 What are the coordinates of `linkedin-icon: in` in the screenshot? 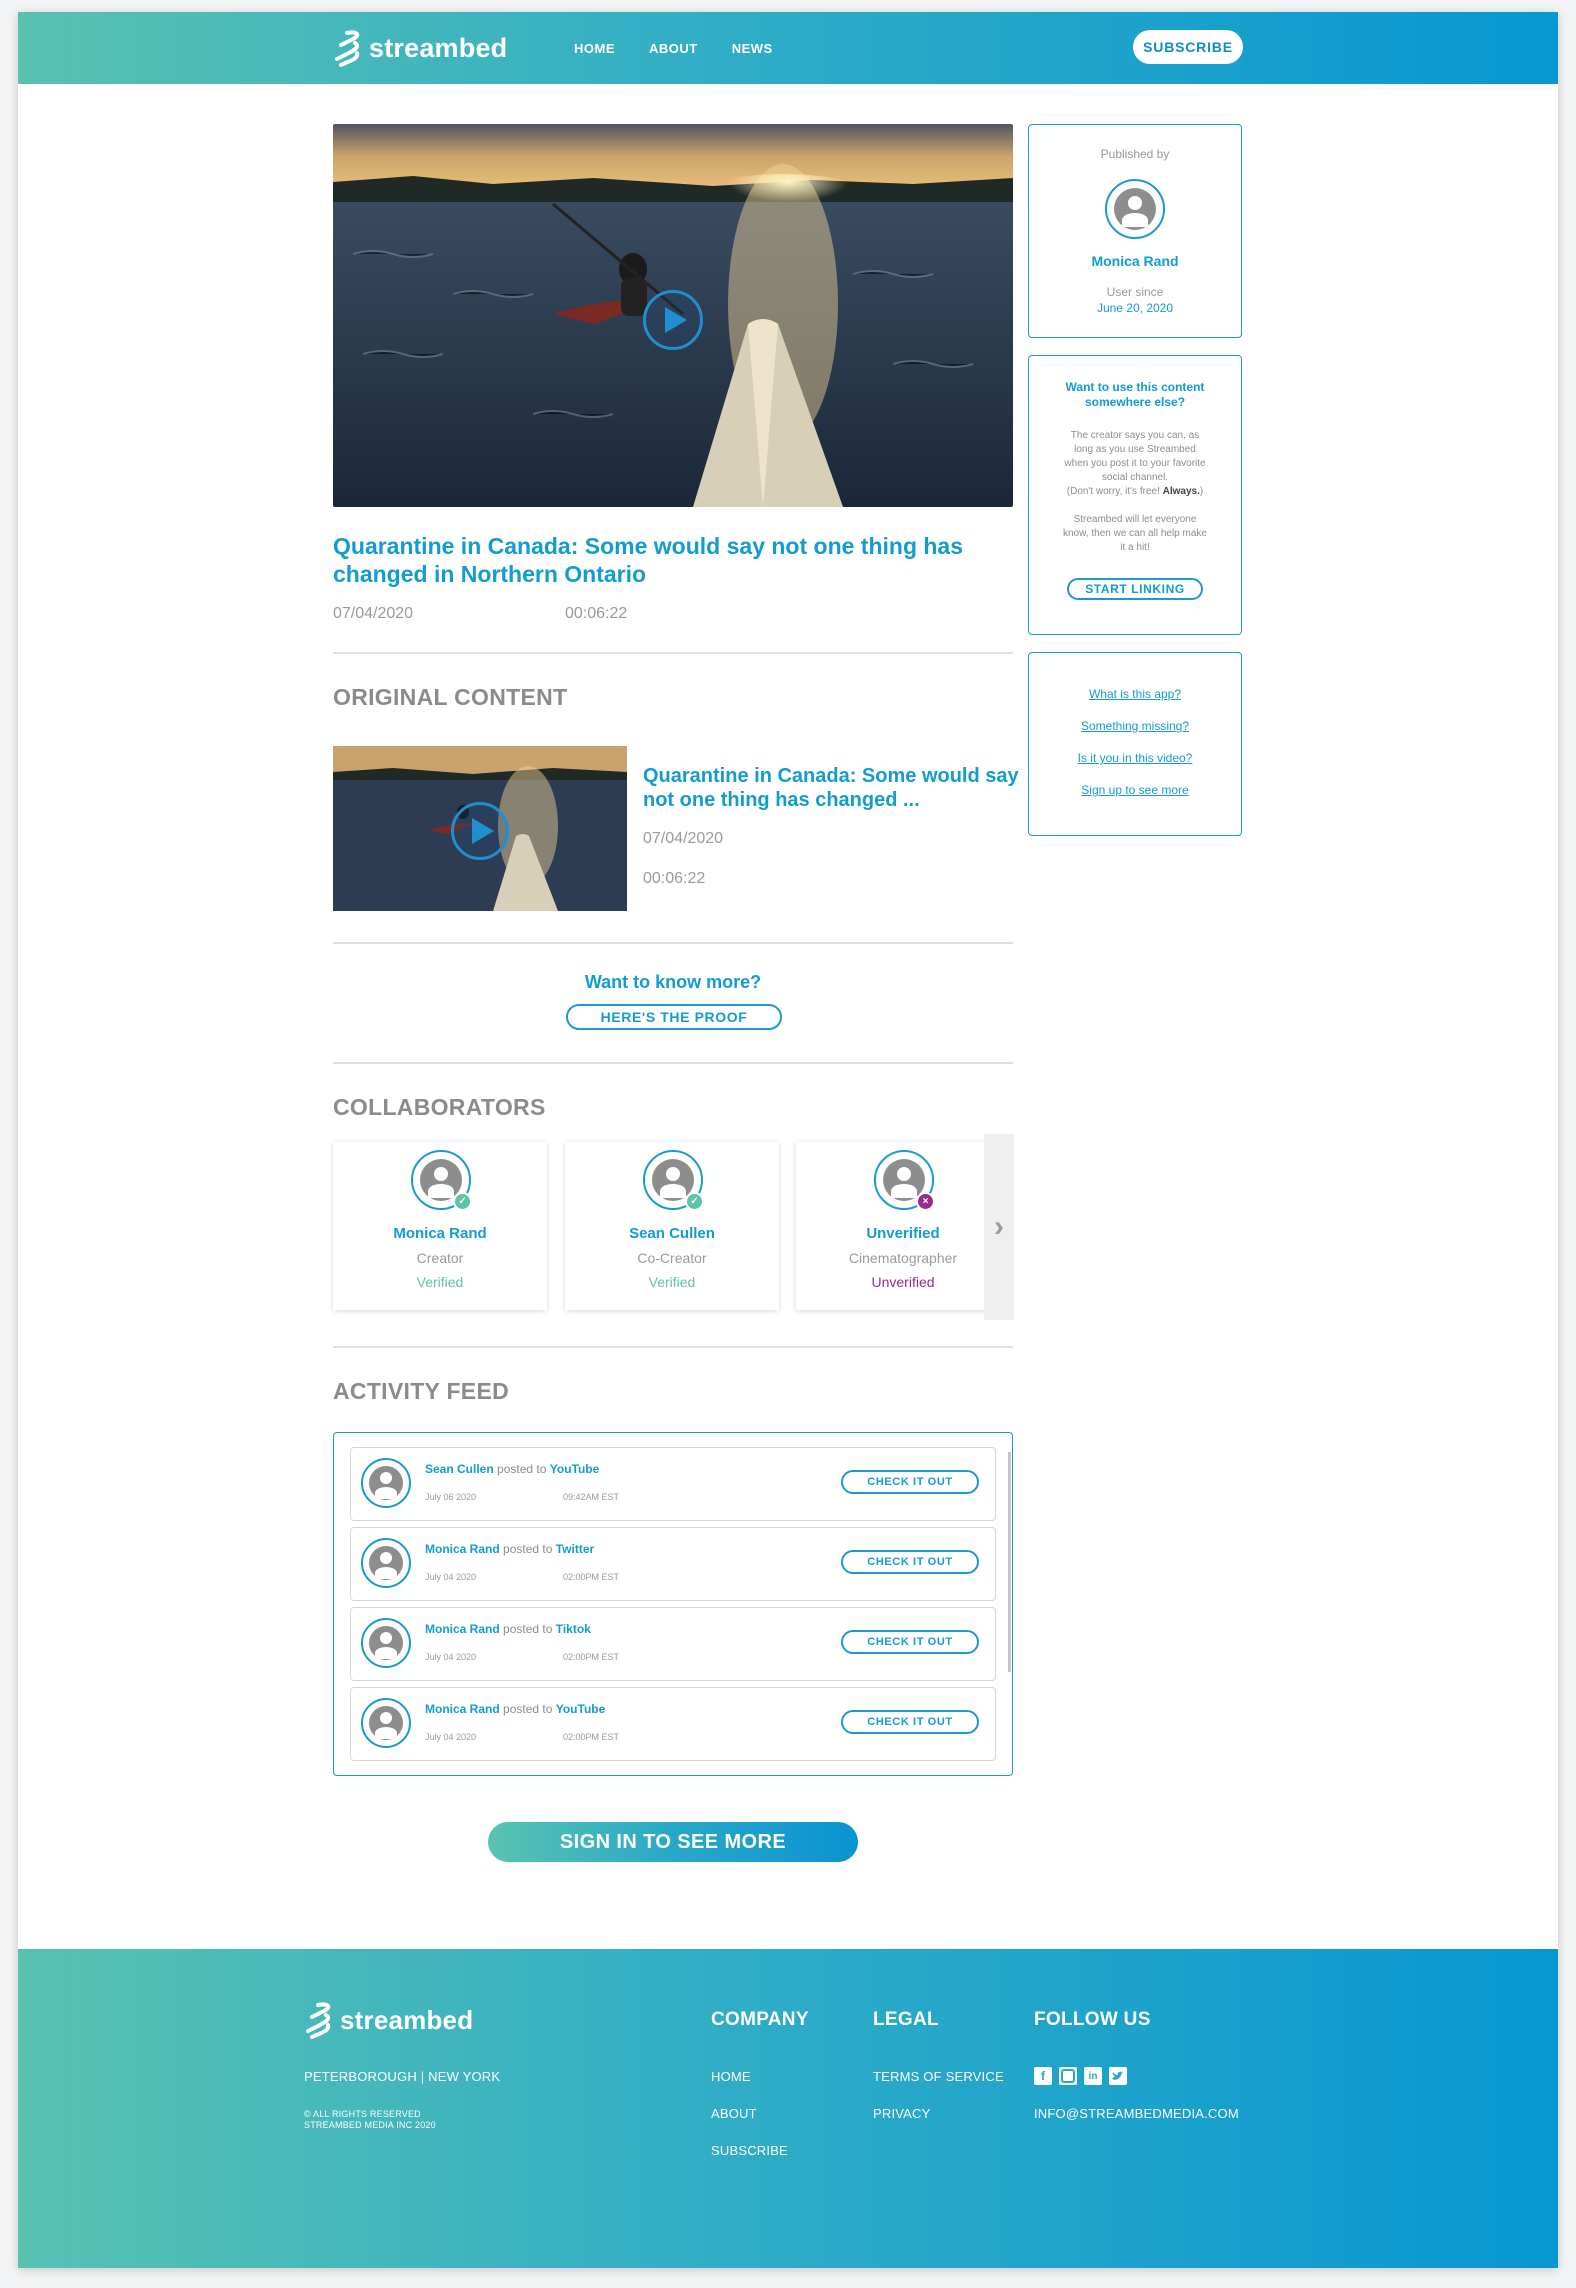 It's located at (1093, 2076).